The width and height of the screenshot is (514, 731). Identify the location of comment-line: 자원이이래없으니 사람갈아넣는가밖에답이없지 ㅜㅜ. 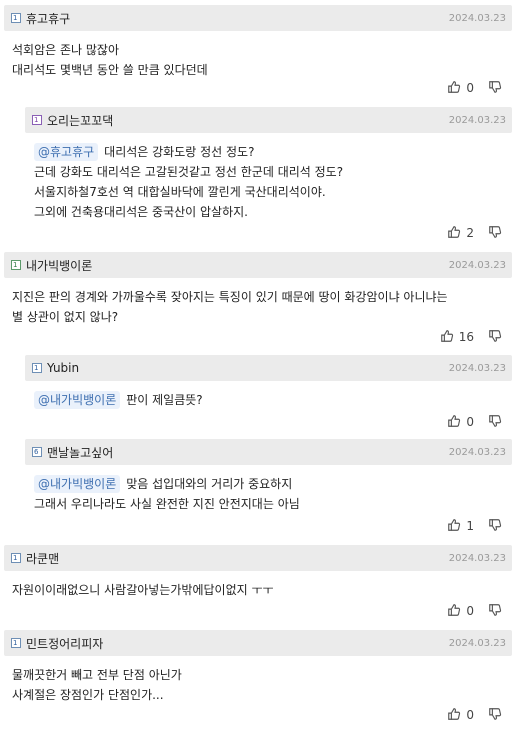
(143, 590).